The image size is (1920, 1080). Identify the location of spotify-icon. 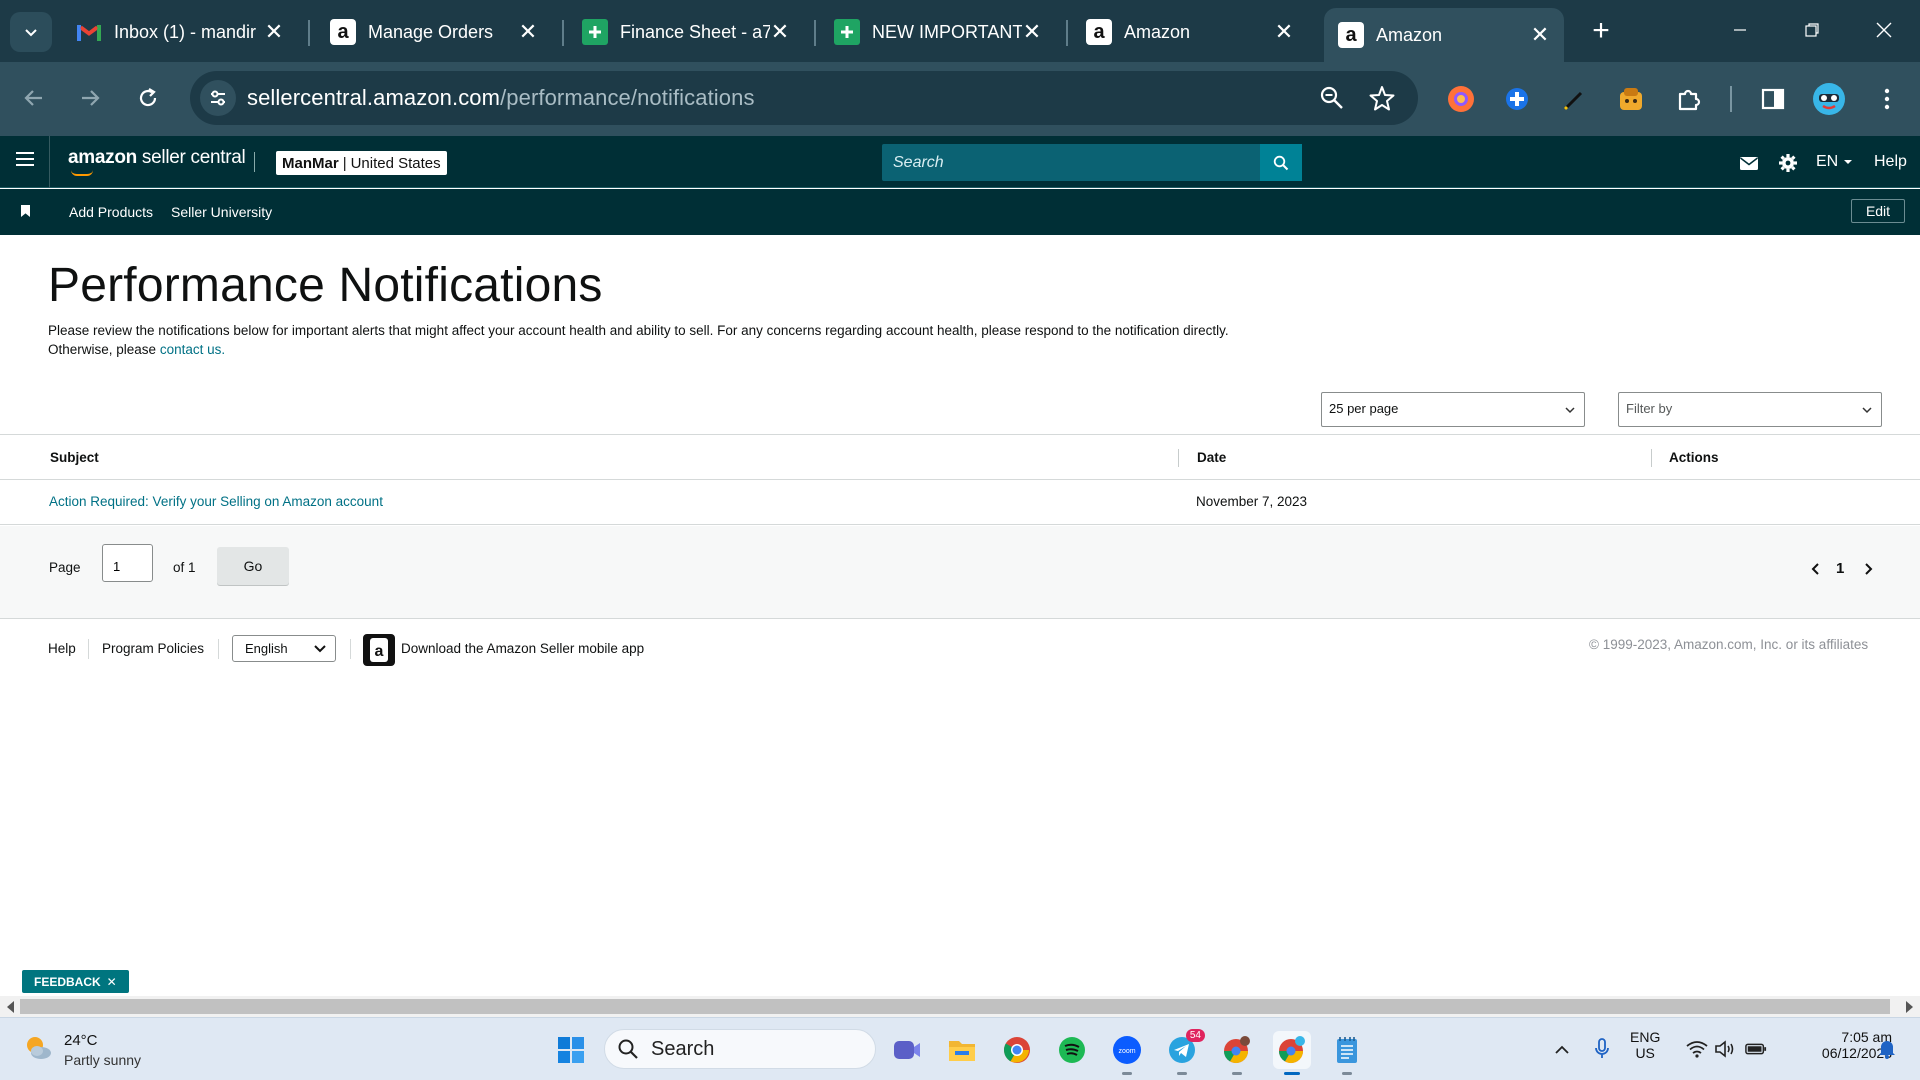
(1072, 1050).